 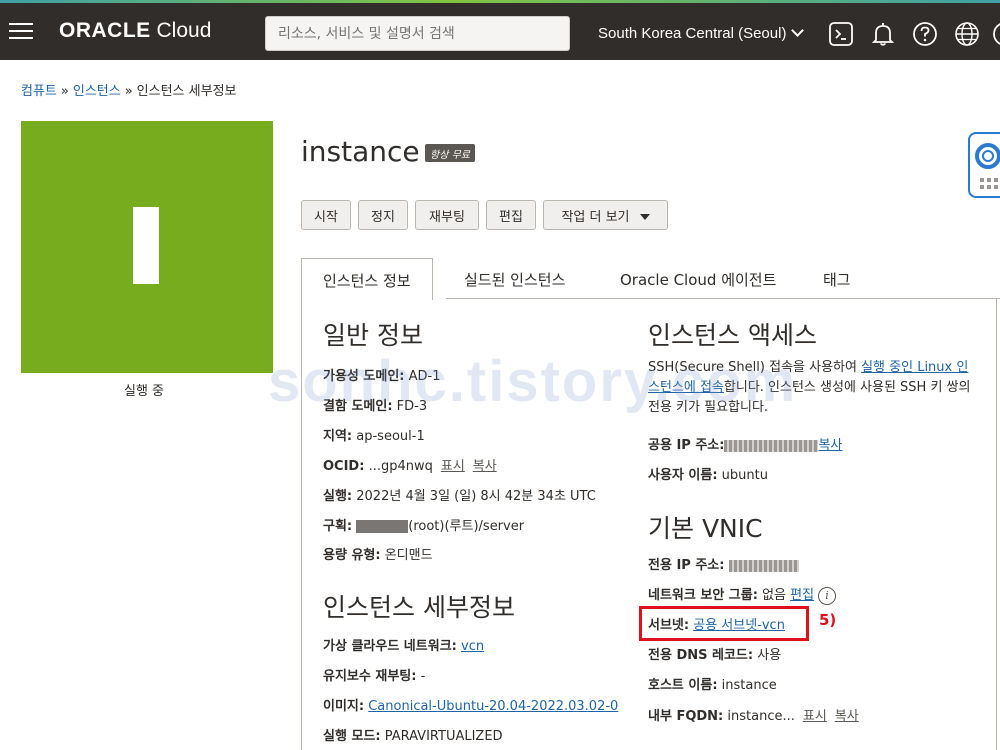 I want to click on general-info-heading: 일반 정보, so click(x=373, y=335).